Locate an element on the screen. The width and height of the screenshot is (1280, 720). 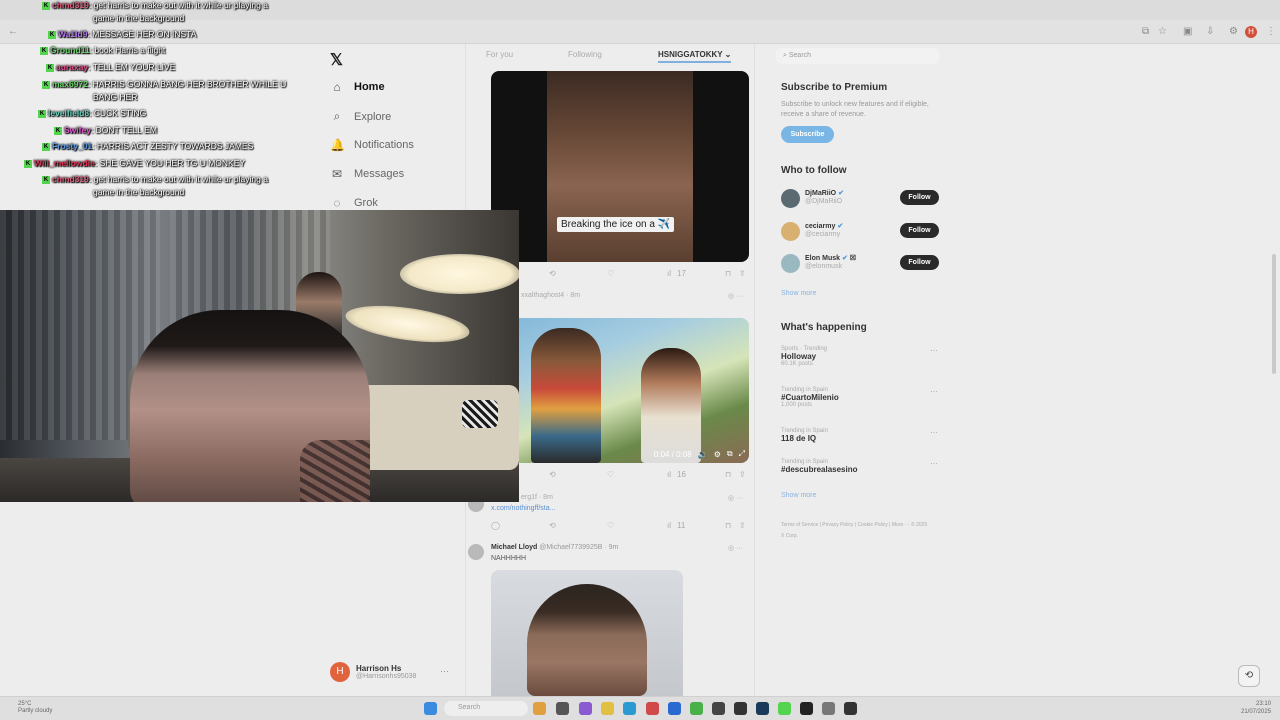
nav-item-label: Explore is located at coordinates (373, 116).